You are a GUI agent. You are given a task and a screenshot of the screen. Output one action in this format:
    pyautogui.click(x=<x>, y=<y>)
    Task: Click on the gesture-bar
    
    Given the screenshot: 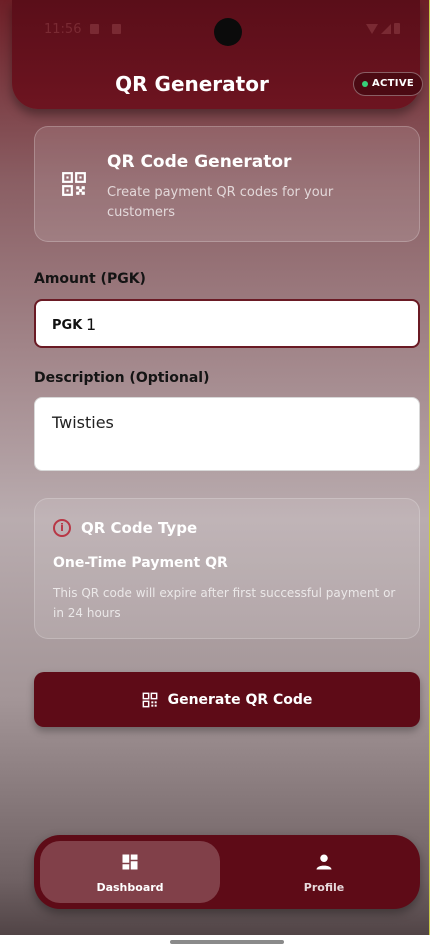 What is the action you would take?
    pyautogui.click(x=227, y=942)
    